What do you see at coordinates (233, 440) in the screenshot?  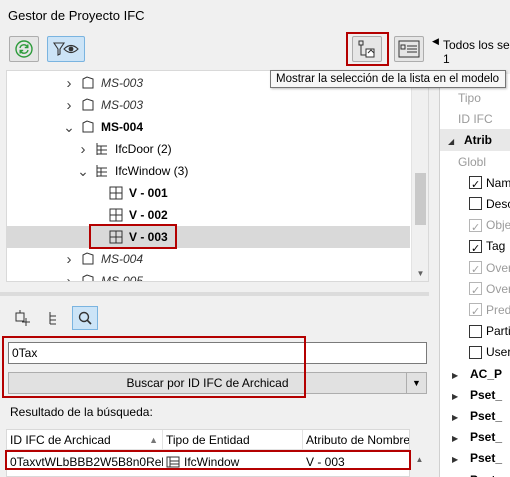 I see `column-header-entity: Tipo de Entidad` at bounding box center [233, 440].